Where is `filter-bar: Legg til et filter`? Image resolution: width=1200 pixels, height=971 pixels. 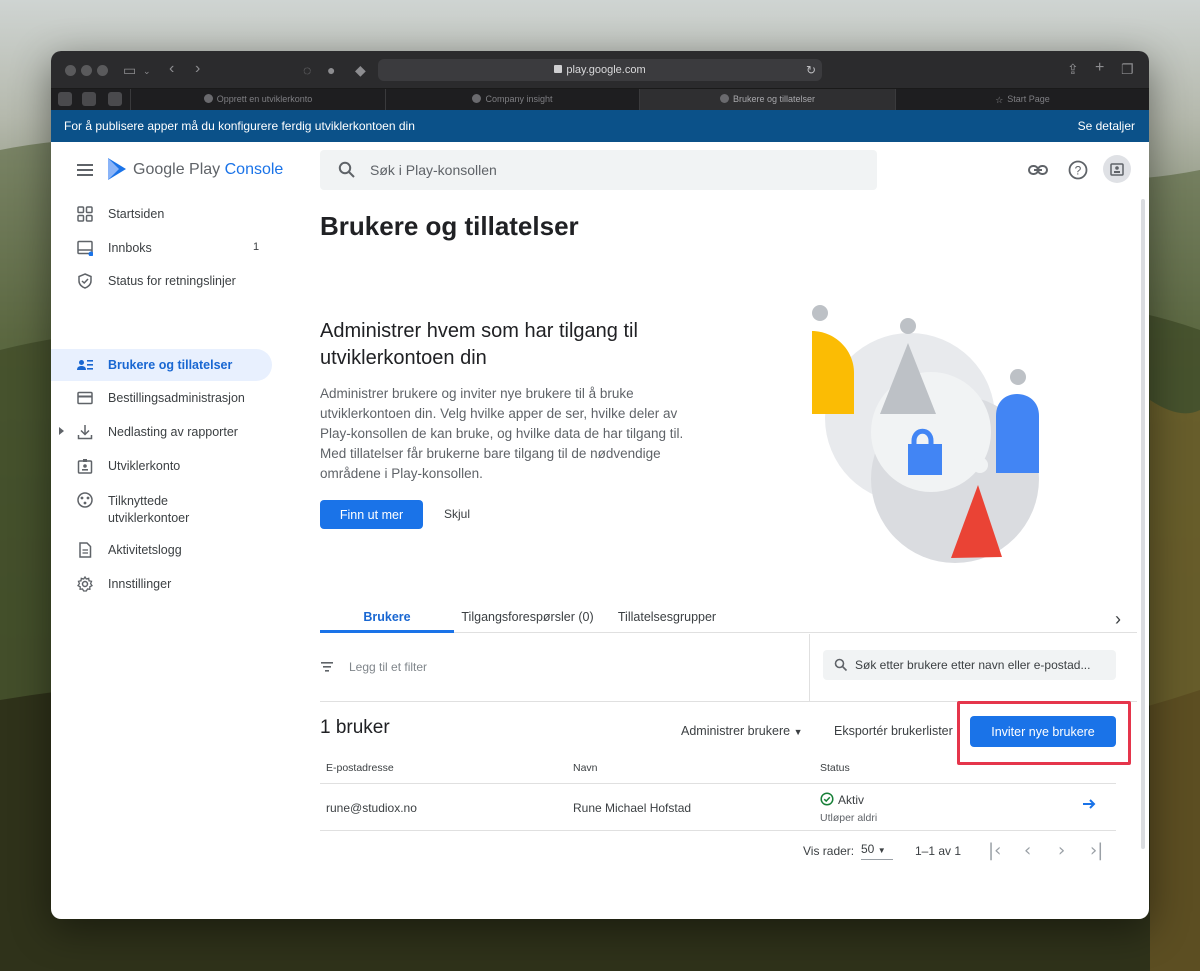
filter-bar: Legg til et filter is located at coordinates (728, 668).